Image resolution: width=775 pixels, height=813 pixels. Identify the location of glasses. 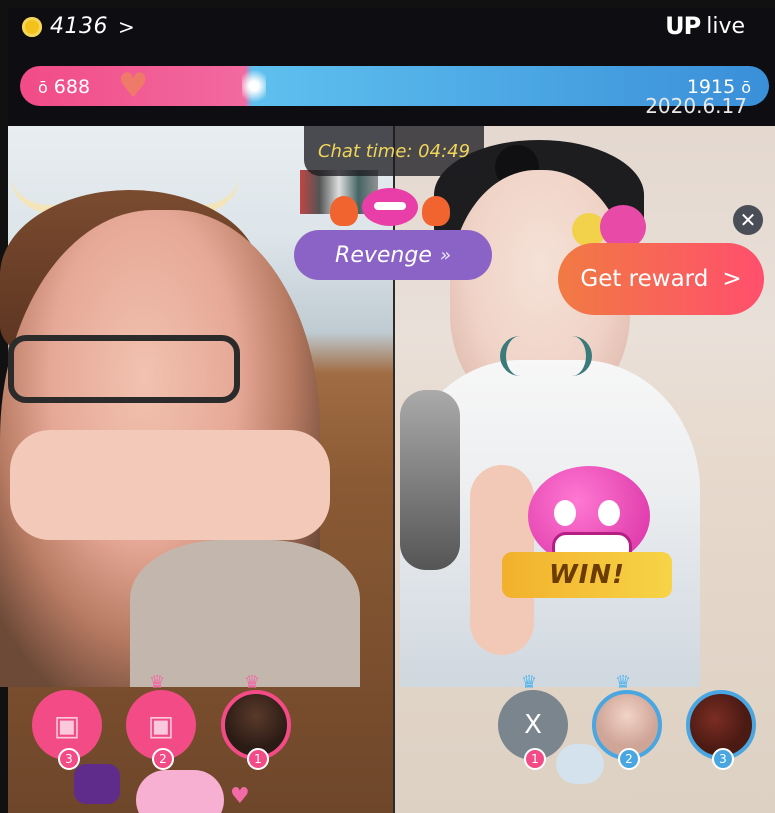
(124, 369).